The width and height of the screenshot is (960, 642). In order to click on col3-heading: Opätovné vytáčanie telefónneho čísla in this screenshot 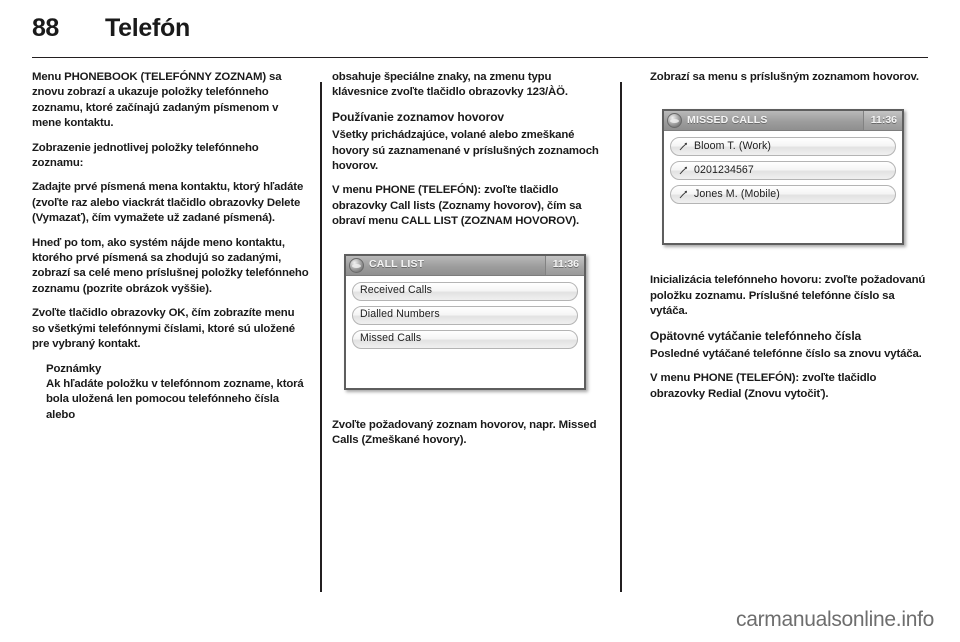, I will do `click(756, 335)`.